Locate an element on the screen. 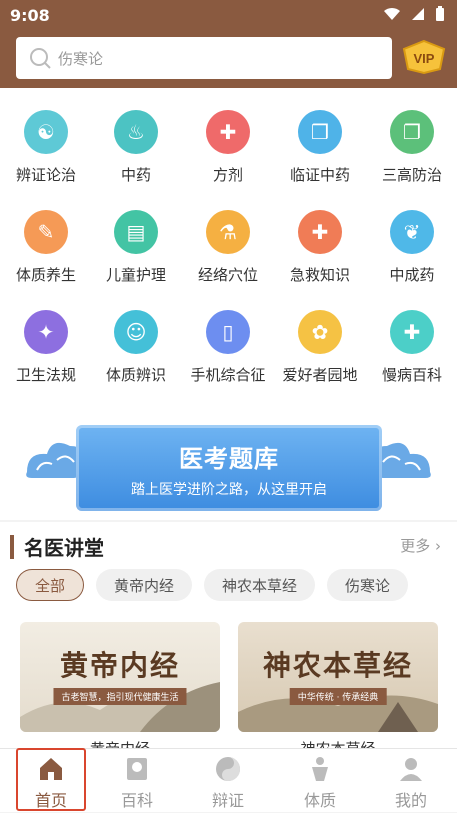 This screenshot has width=457, height=813. feature-item: ⚗ 经络穴位 is located at coordinates (228, 247).